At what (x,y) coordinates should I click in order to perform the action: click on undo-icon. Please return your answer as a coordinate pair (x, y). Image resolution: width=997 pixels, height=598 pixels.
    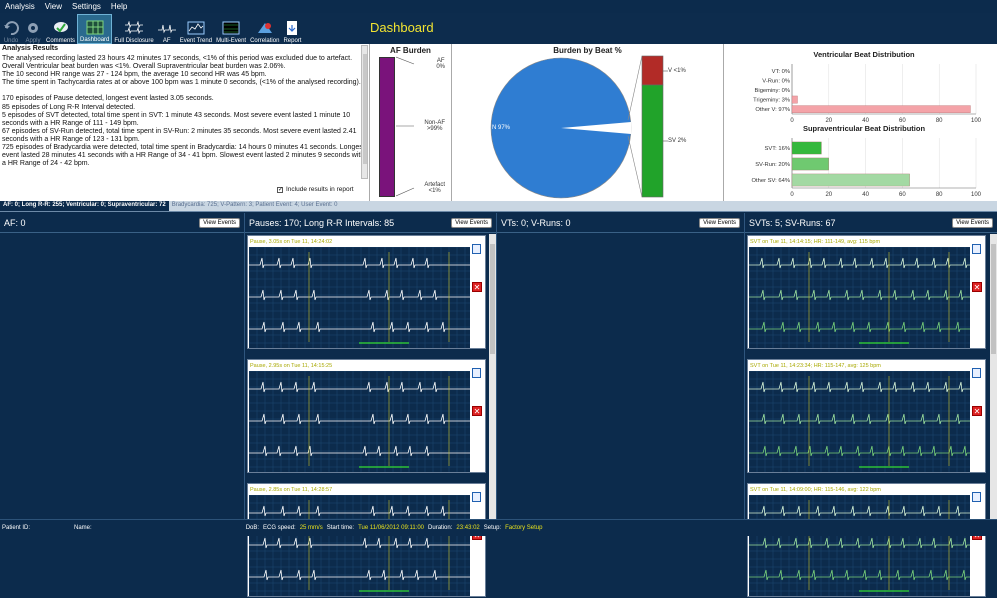
    Looking at the image, I should click on (11, 28).